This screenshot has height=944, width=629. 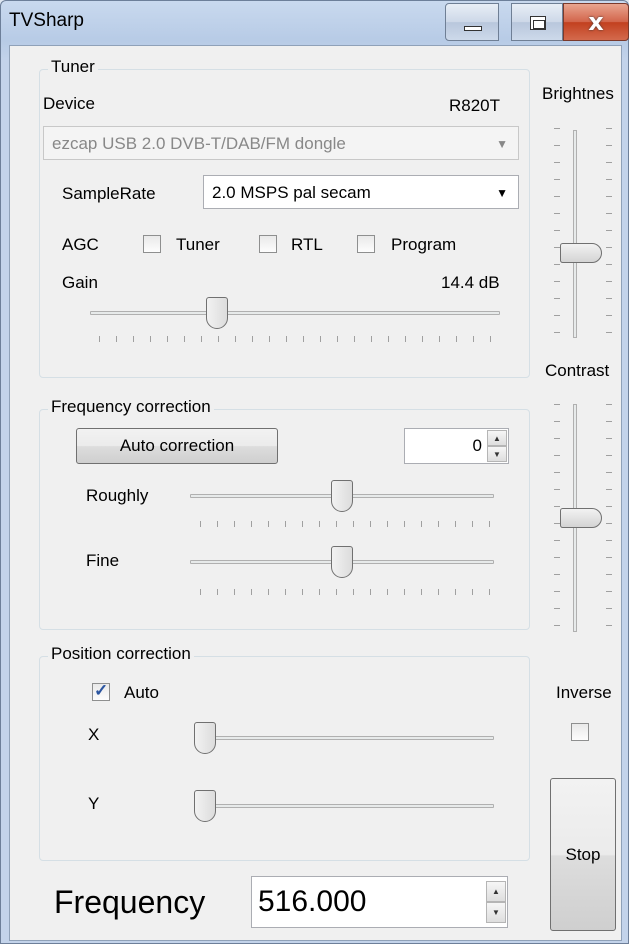 I want to click on device-select: ezcap USB 2.0 DVB-T/DAB/FM dongle ▼, so click(x=281, y=143).